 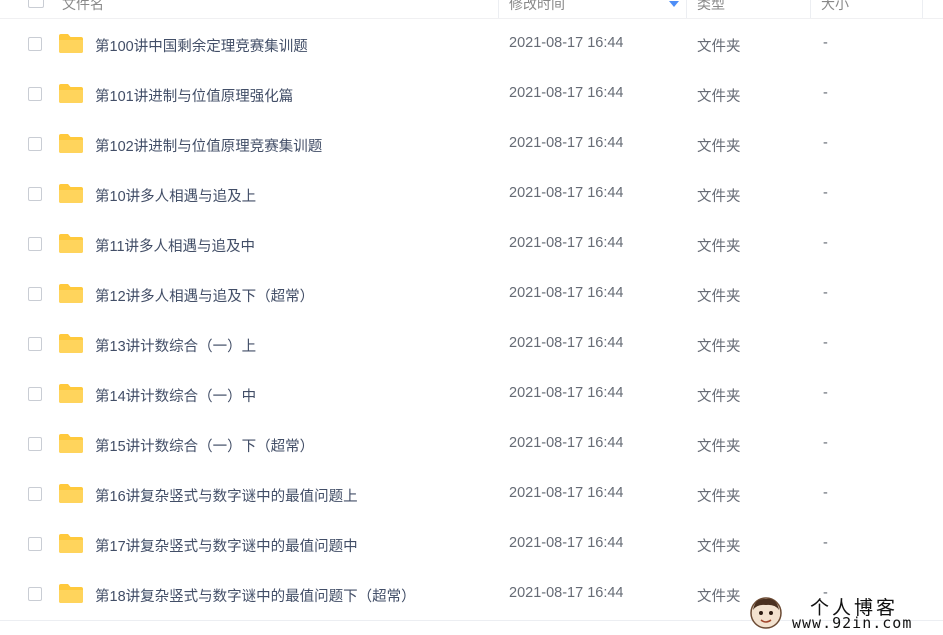 What do you see at coordinates (477, 344) in the screenshot?
I see `table-row: 第13讲计数综合（一）上 2021-08-17 16:44 文件夹 -` at bounding box center [477, 344].